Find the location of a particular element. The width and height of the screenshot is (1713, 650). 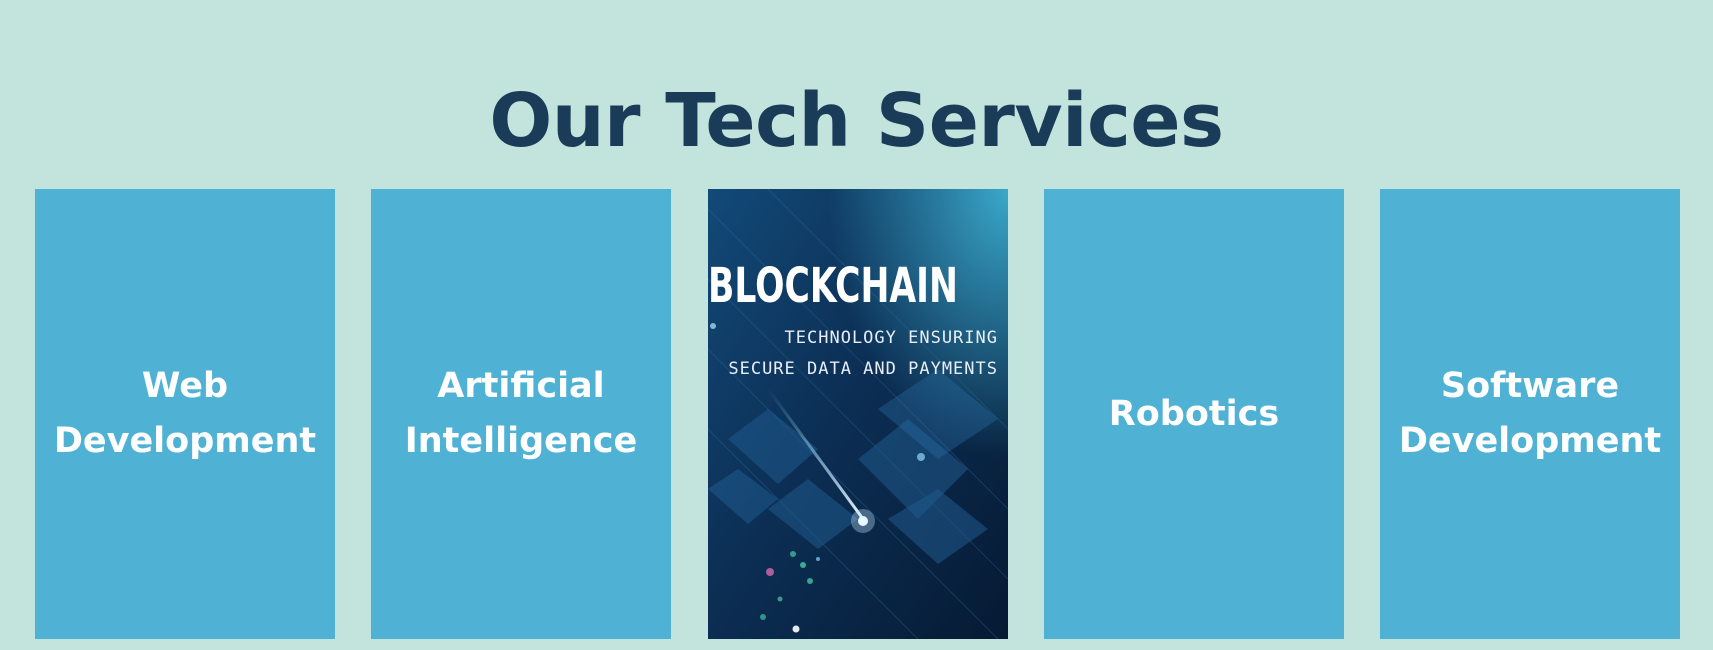

service-card-label: Web Development is located at coordinates (185, 413).